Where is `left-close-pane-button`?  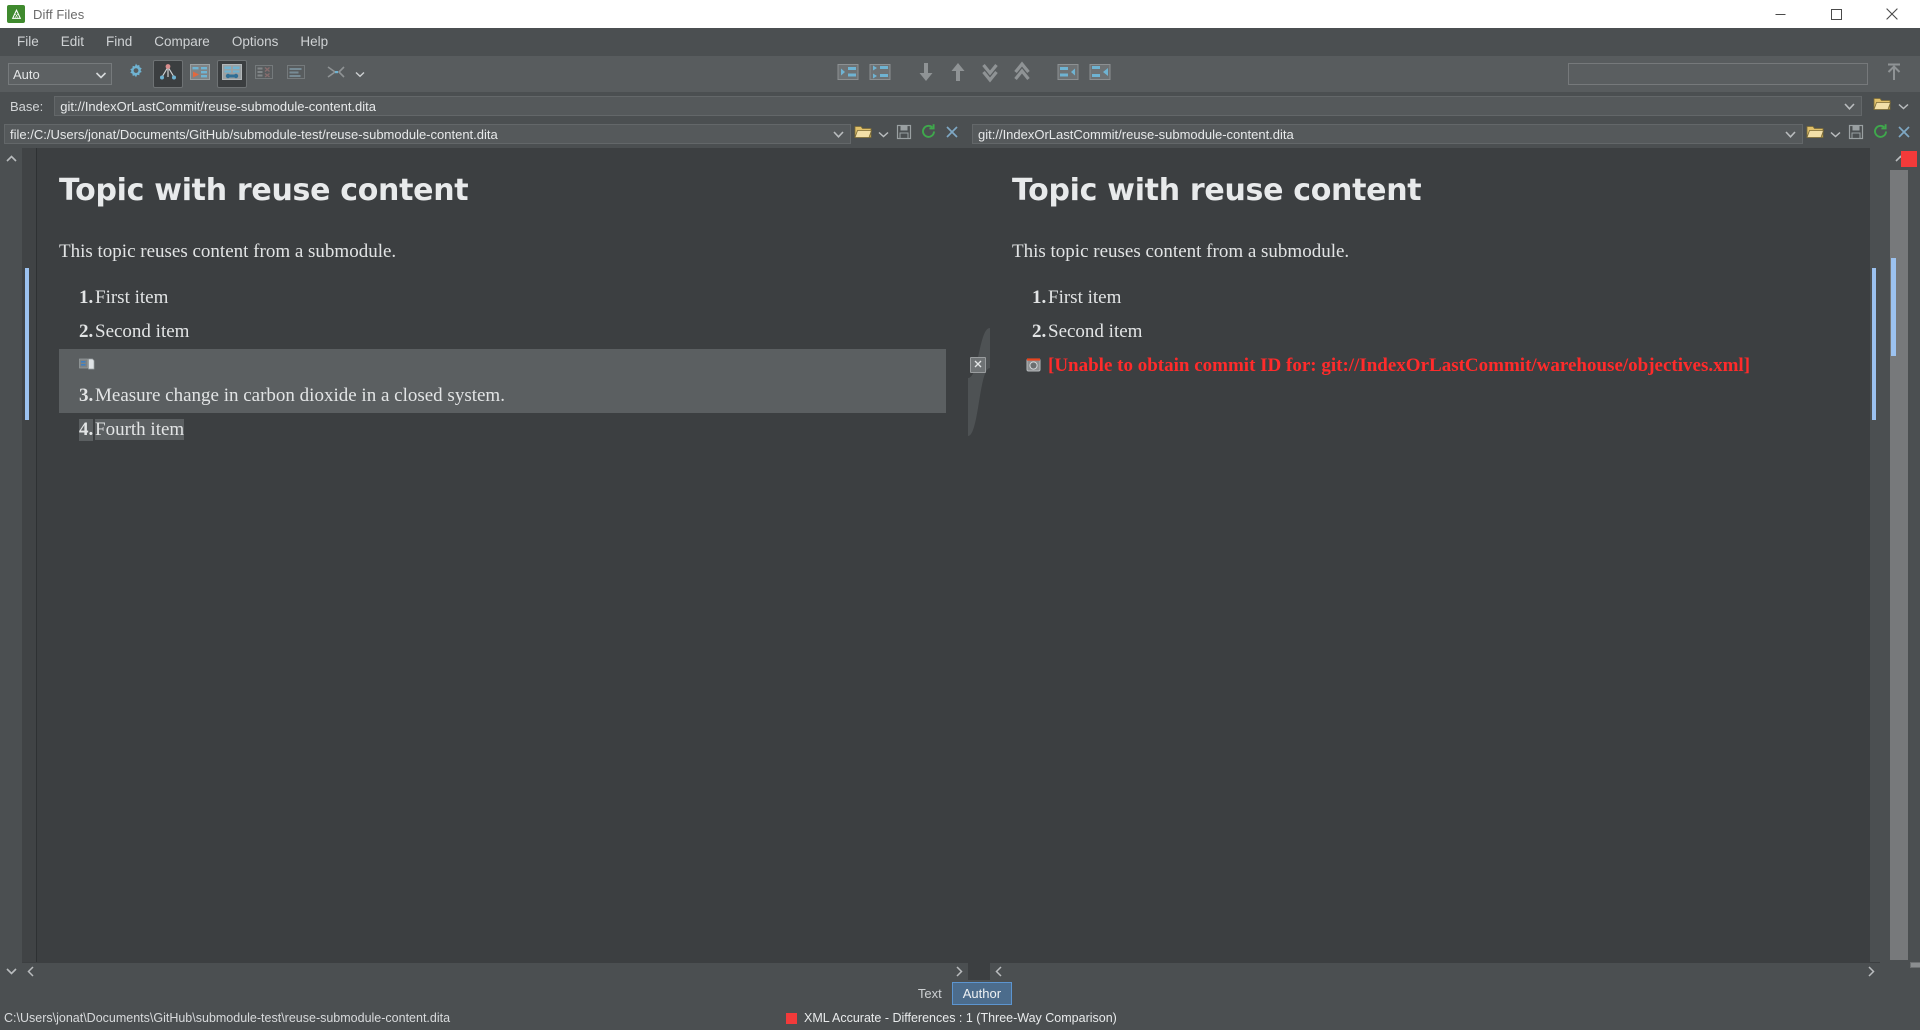
left-close-pane-button is located at coordinates (952, 134).